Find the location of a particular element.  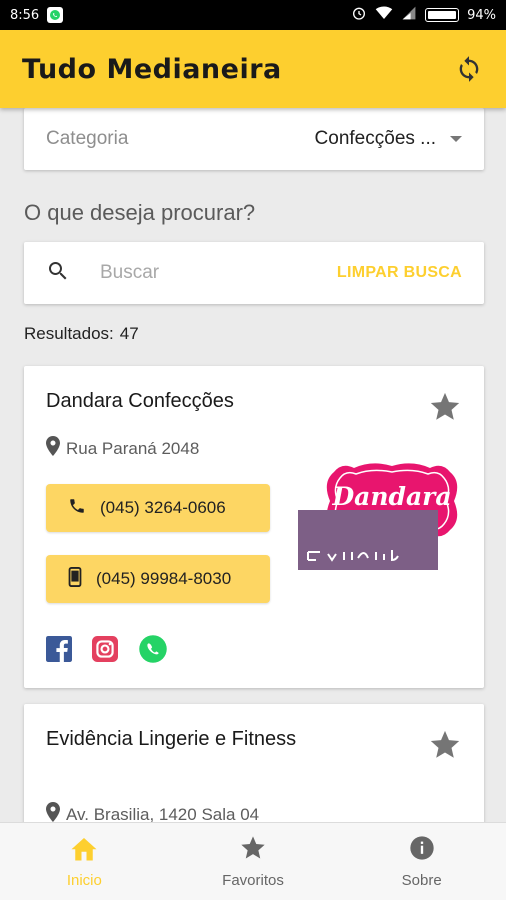

app-bar: Tudo Medianeira is located at coordinates (253, 69).